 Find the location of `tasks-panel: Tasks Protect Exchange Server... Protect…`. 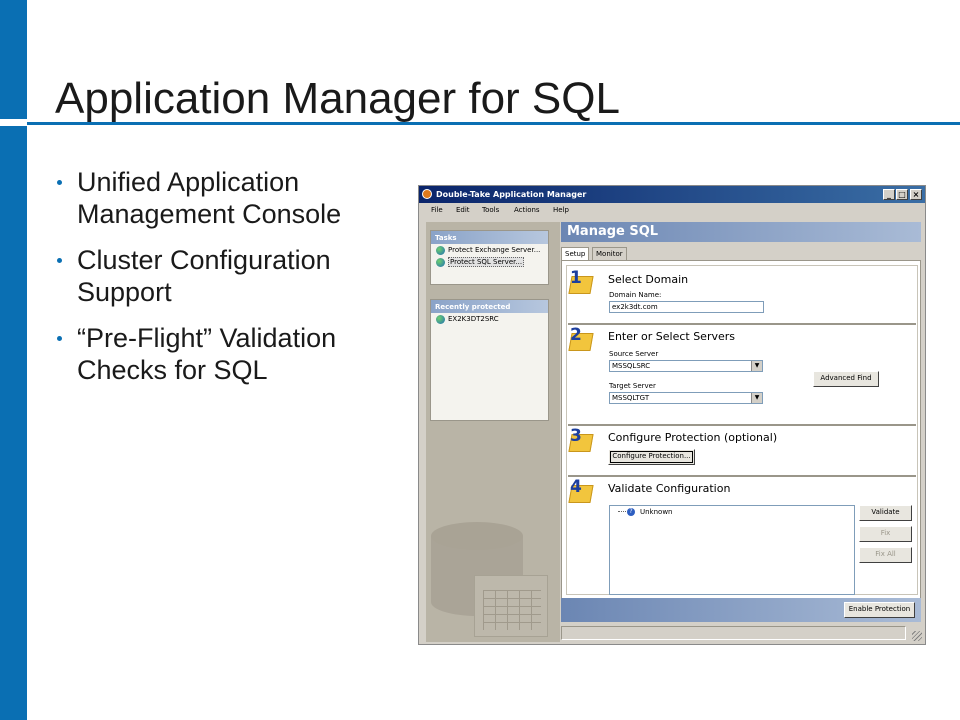

tasks-panel: Tasks Protect Exchange Server... Protect… is located at coordinates (489, 257).